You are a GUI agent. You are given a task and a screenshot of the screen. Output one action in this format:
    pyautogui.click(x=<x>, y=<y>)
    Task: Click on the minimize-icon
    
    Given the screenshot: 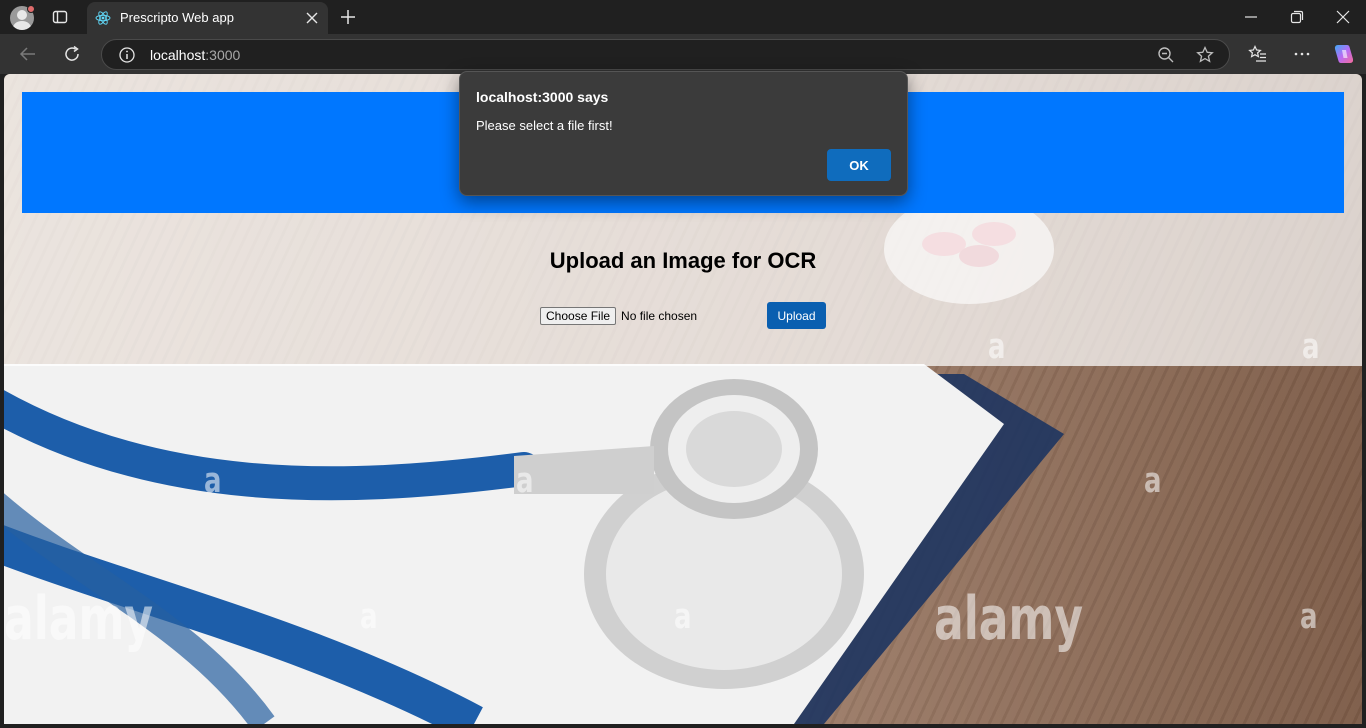 What is the action you would take?
    pyautogui.click(x=1251, y=17)
    